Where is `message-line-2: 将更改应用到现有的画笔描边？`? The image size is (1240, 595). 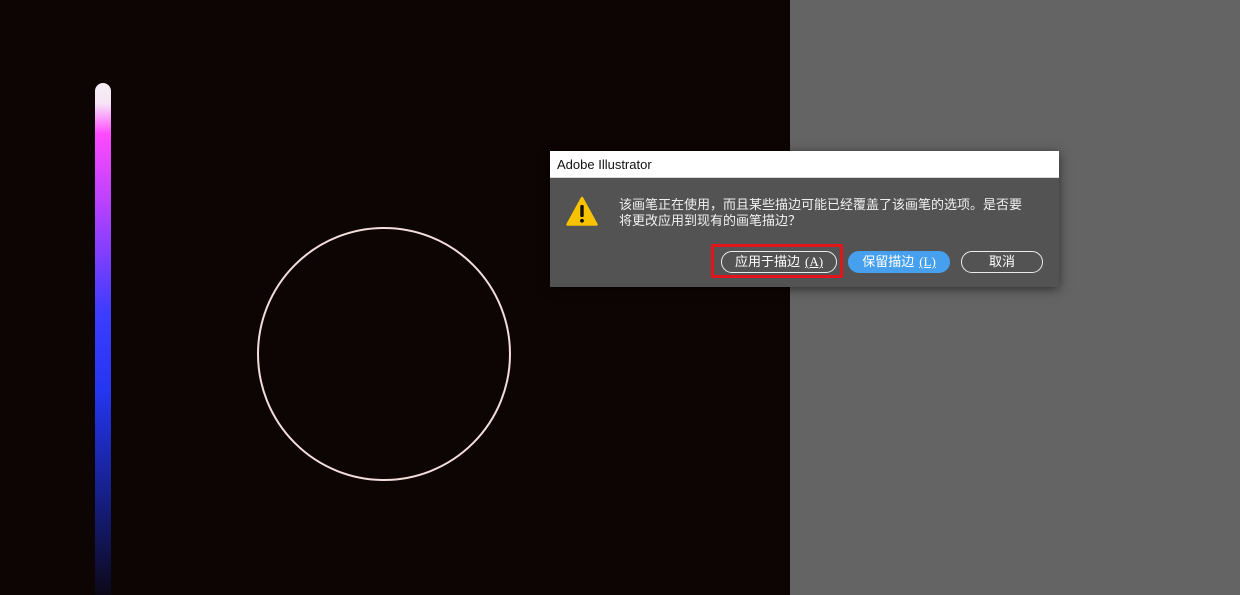 message-line-2: 将更改应用到现有的画笔描边？ is located at coordinates (710, 221).